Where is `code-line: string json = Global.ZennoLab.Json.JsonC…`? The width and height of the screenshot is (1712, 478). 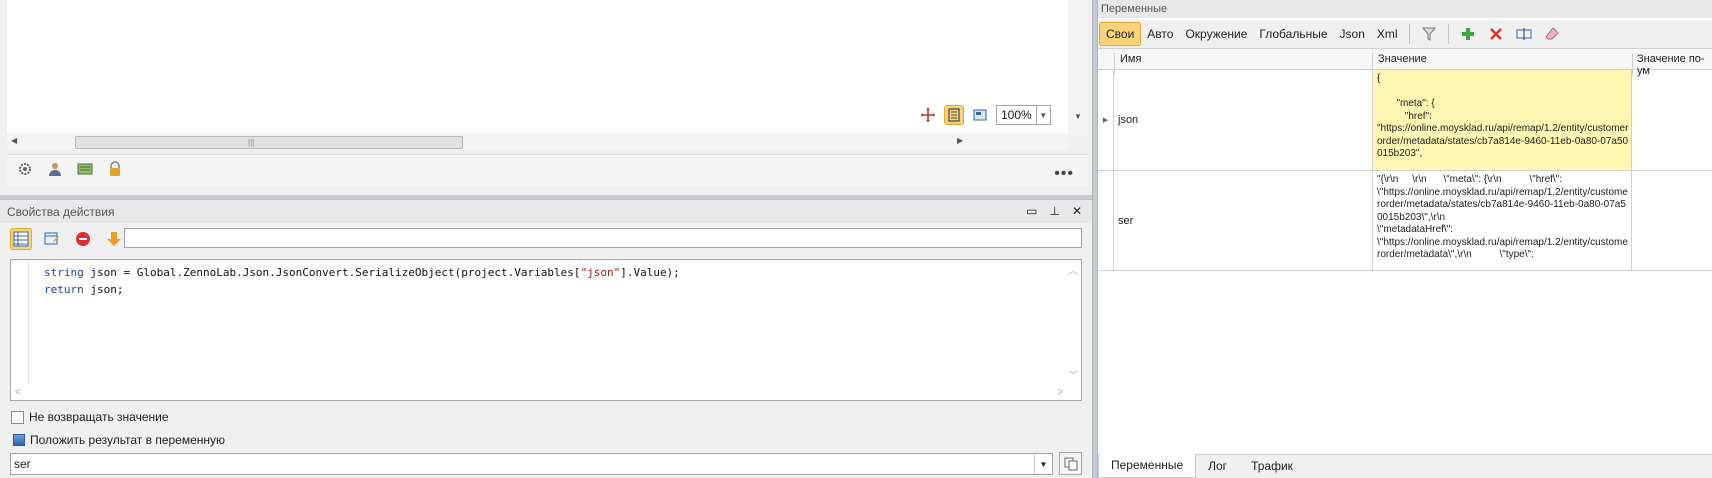
code-line: string json = Global.ZennoLab.Json.JsonC… is located at coordinates (362, 272).